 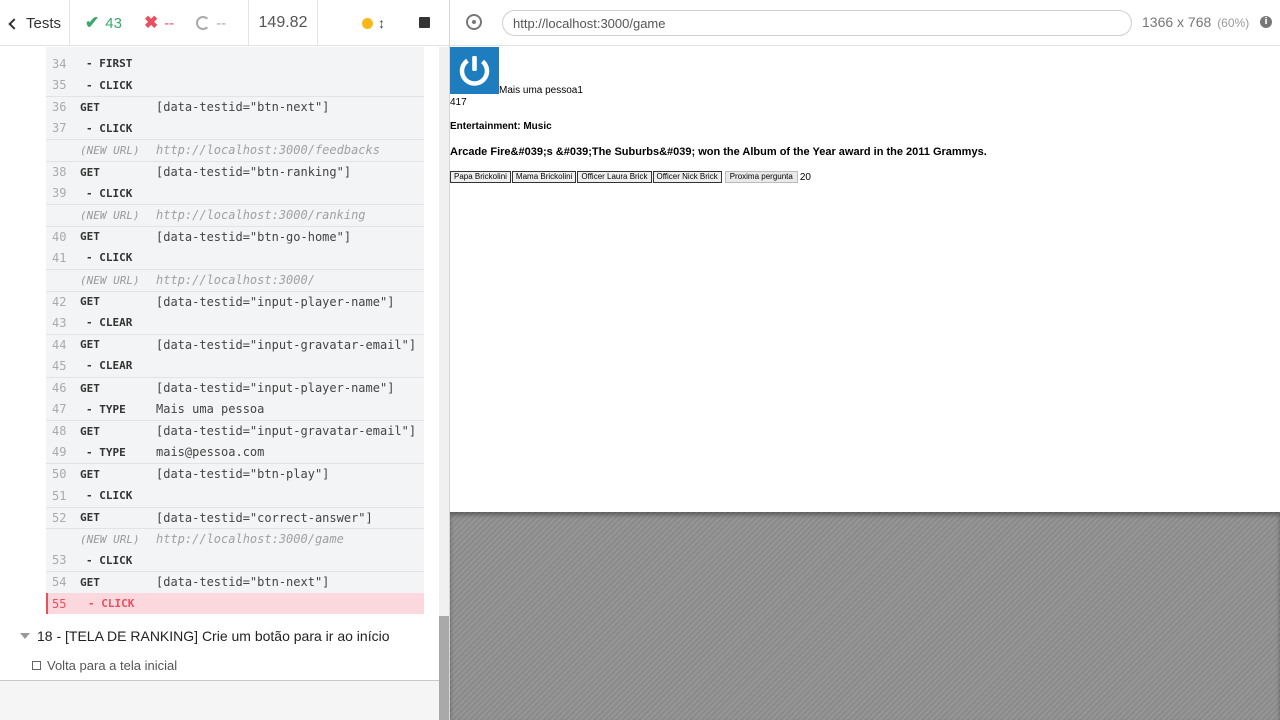 I want to click on scrollbar-thumb, so click(x=444, y=668).